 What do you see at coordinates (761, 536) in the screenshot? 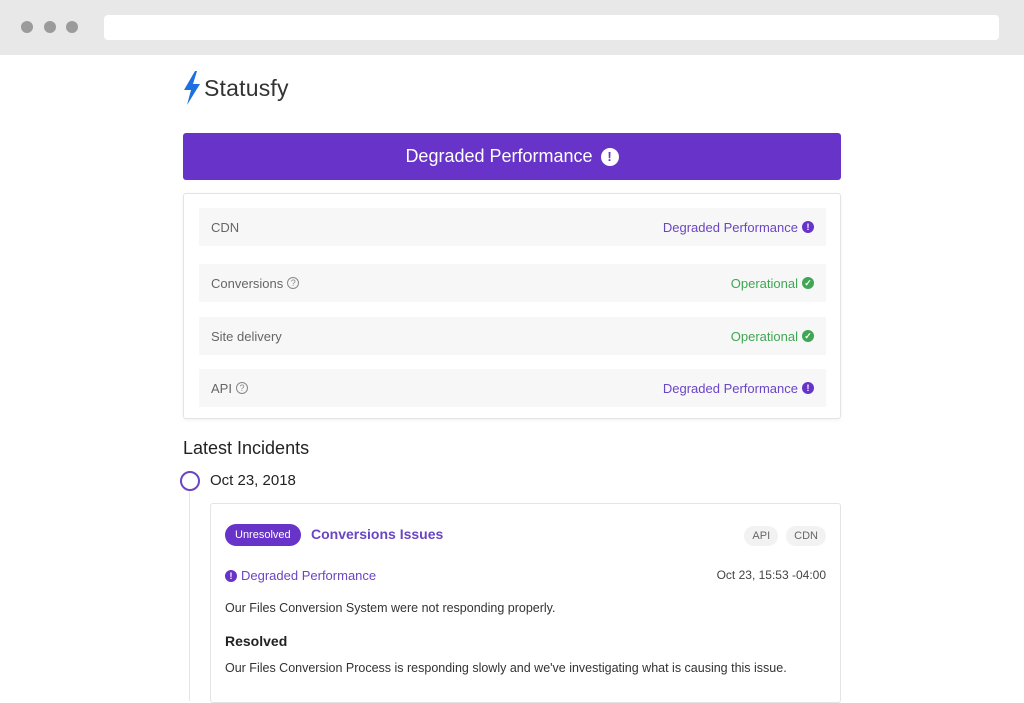
I see `incident-tag: API` at bounding box center [761, 536].